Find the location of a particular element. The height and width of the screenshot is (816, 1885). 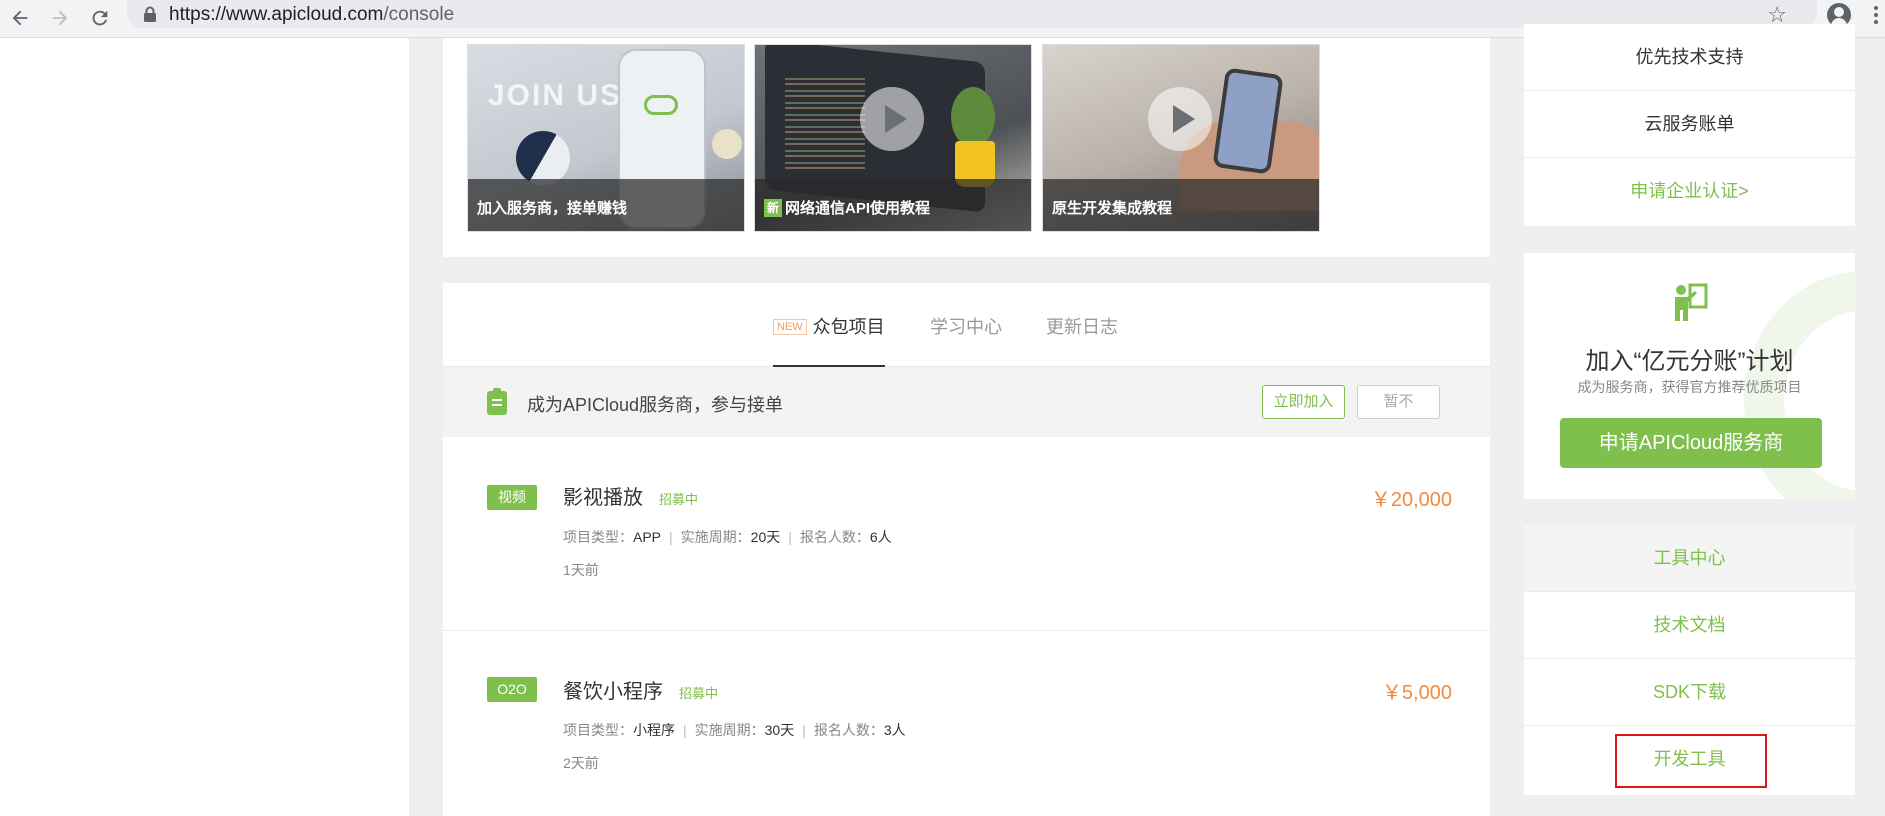

banner-card: JOIN US 加入服务商，接单赚钱 新网络通信API使用教程 原生开发集成教程 is located at coordinates (966, 147).